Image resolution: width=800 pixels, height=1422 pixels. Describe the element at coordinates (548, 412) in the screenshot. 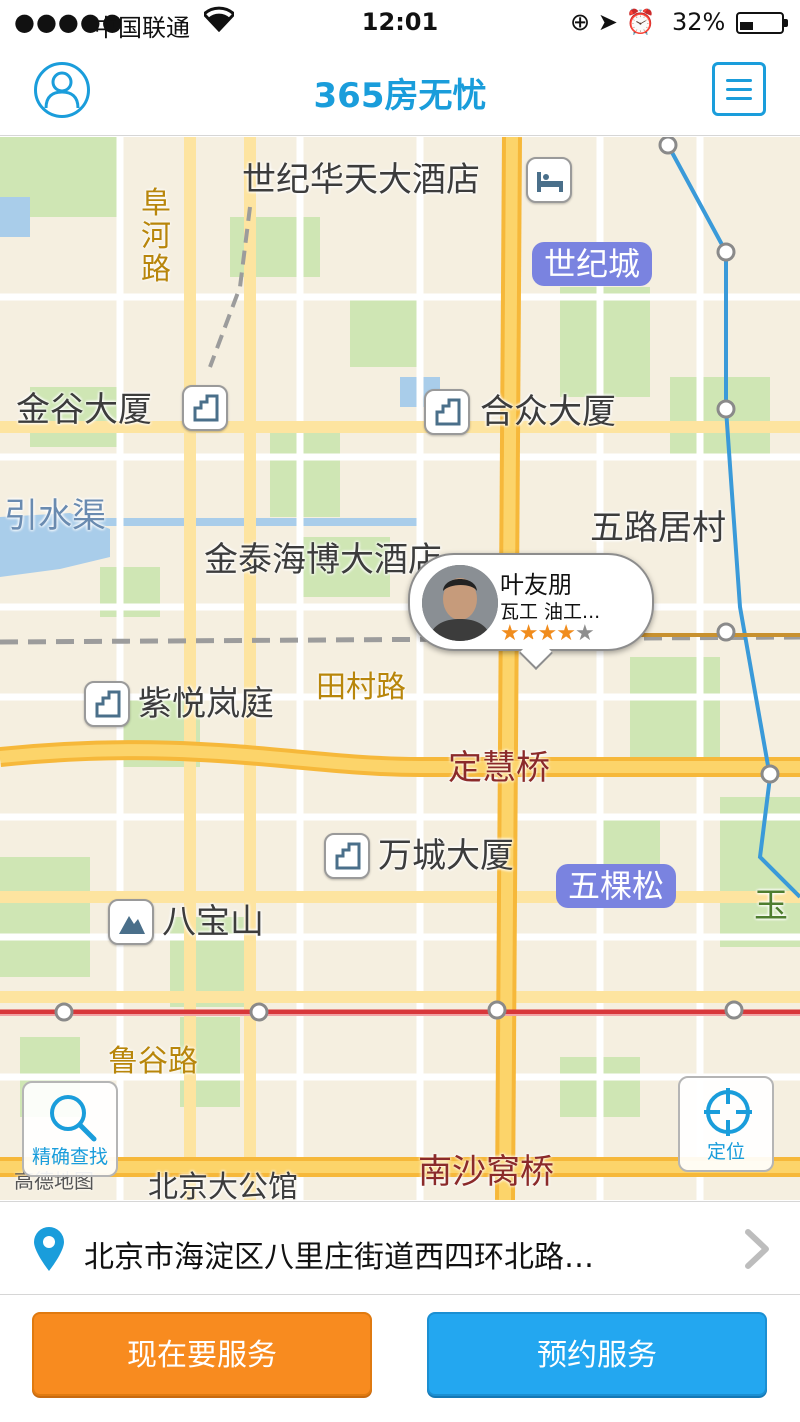

I see `map-label-hezhong-building: 合众大厦` at that location.